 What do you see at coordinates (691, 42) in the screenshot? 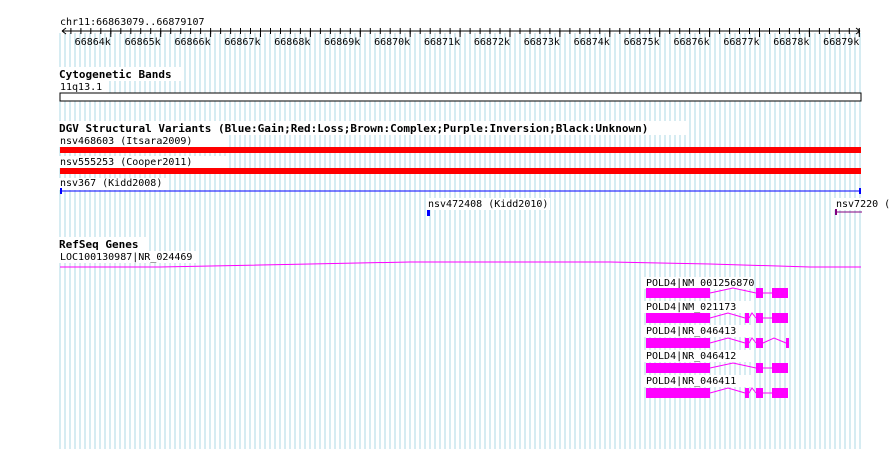
I see `ruler-tick-label: 66876k` at bounding box center [691, 42].